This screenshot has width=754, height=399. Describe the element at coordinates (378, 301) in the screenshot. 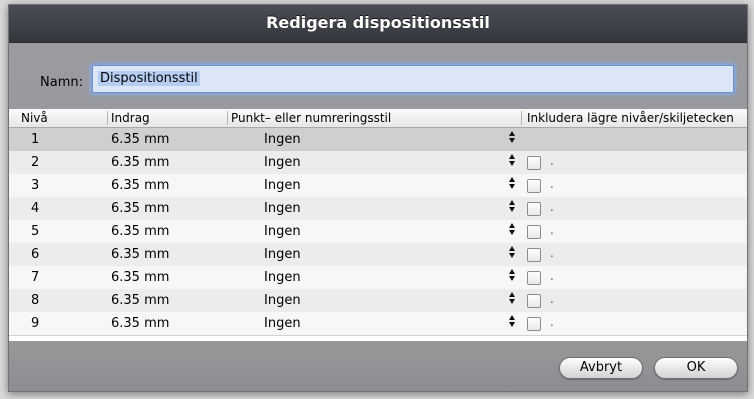

I see `table-row: 8 6.35 mm Ingen.` at that location.